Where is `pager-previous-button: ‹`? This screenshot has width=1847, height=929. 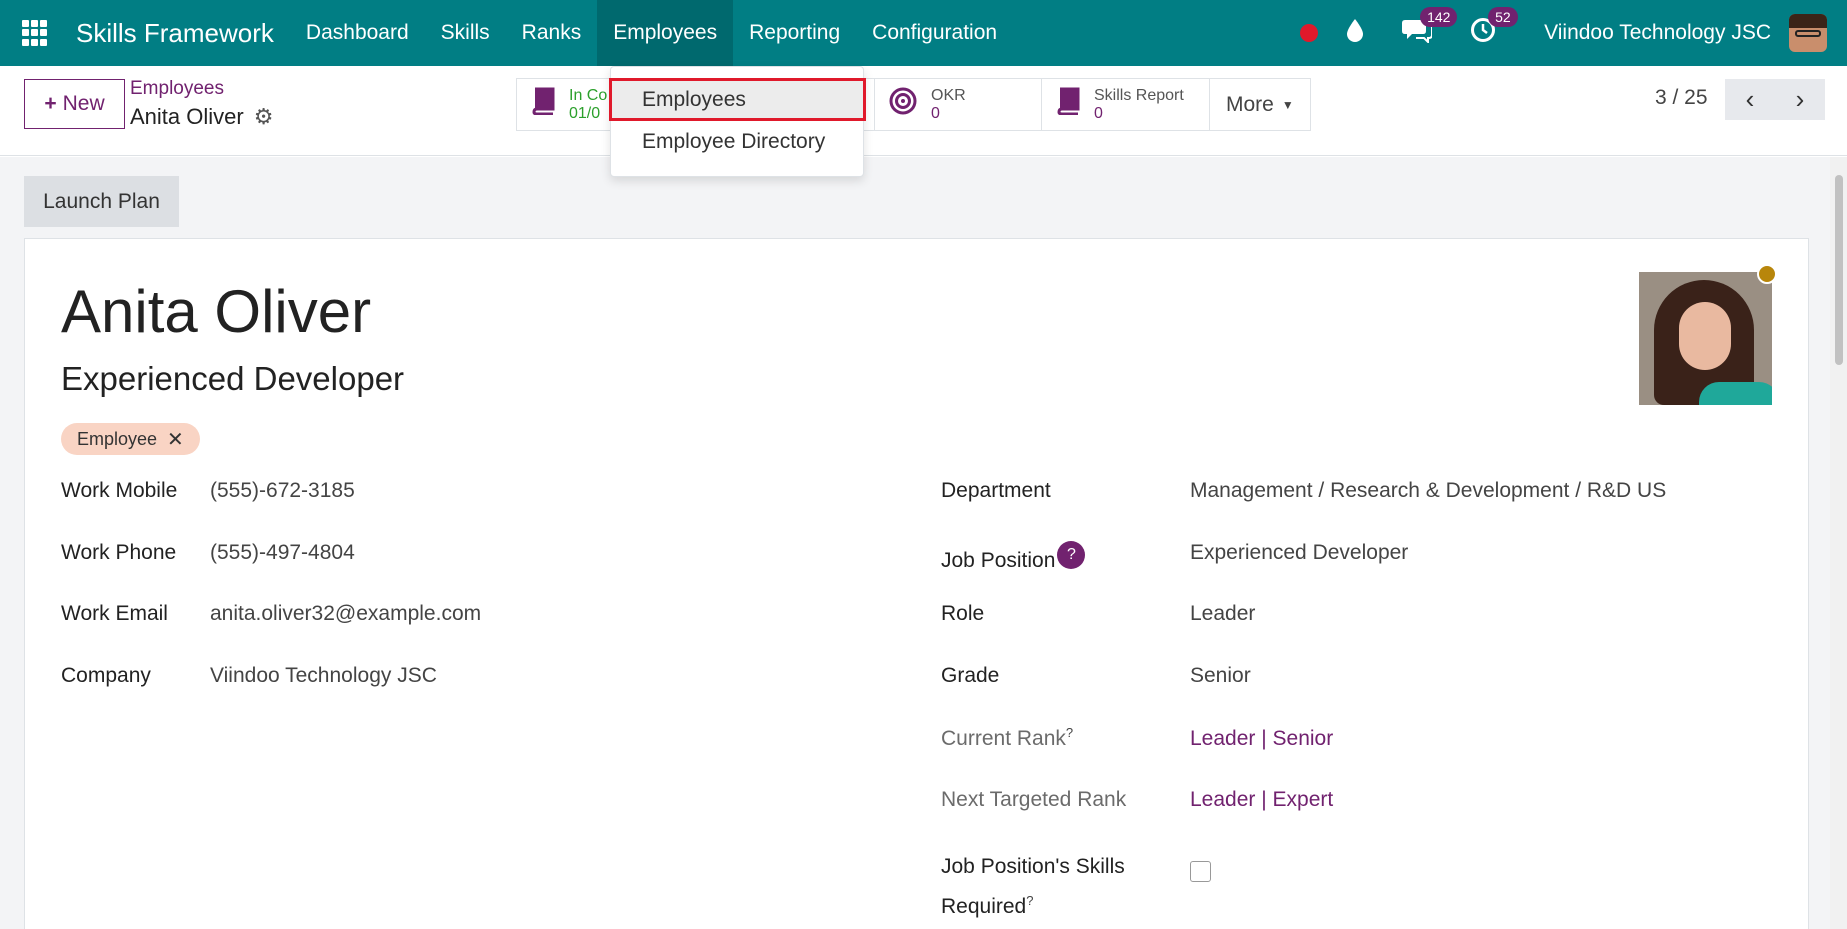
pager-previous-button: ‹ is located at coordinates (1750, 99).